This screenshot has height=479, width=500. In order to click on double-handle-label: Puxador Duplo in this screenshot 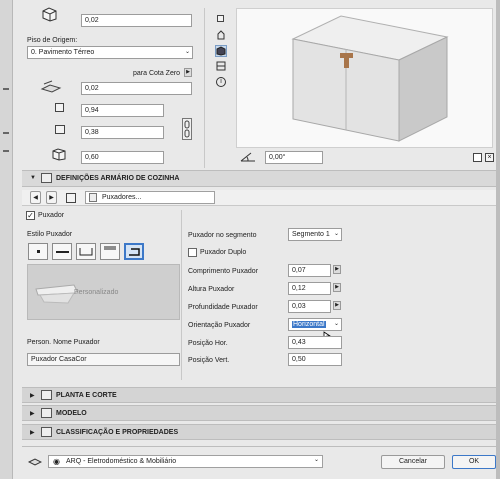, I will do `click(223, 252)`.